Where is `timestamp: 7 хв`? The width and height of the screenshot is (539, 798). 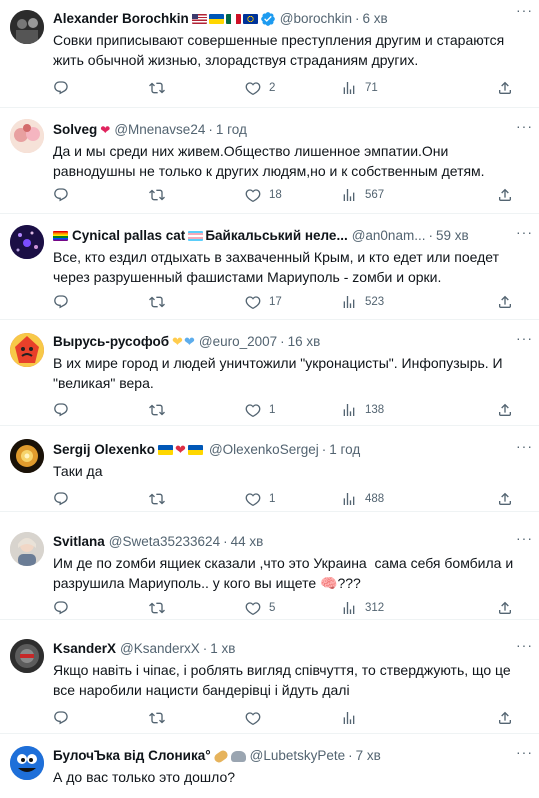 timestamp: 7 хв is located at coordinates (368, 756).